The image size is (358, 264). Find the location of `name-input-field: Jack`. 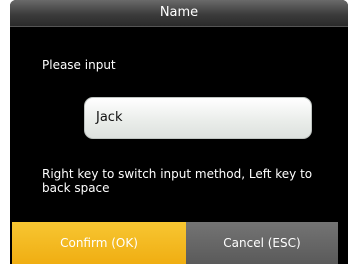

name-input-field: Jack is located at coordinates (198, 118).